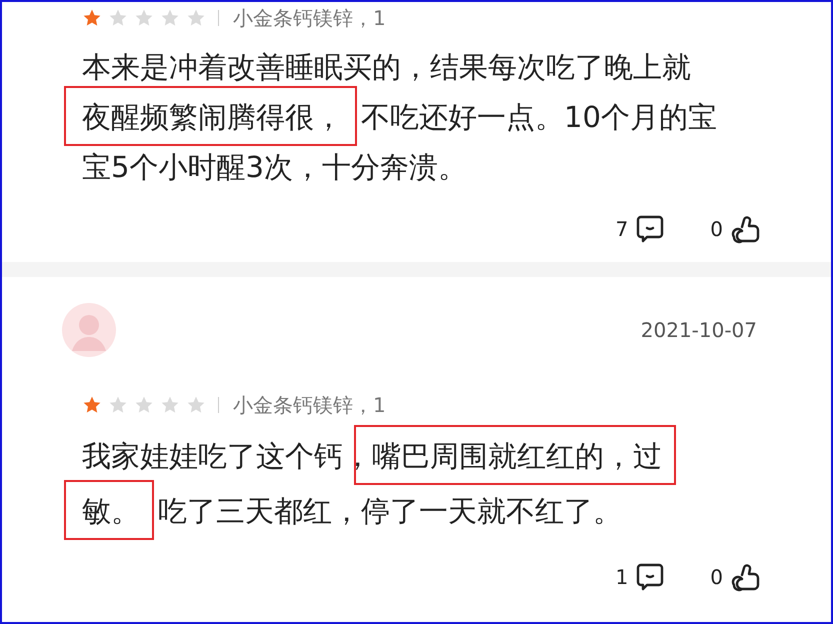 Image resolution: width=833 pixels, height=624 pixels. What do you see at coordinates (622, 229) in the screenshot?
I see `comment-count: 7` at bounding box center [622, 229].